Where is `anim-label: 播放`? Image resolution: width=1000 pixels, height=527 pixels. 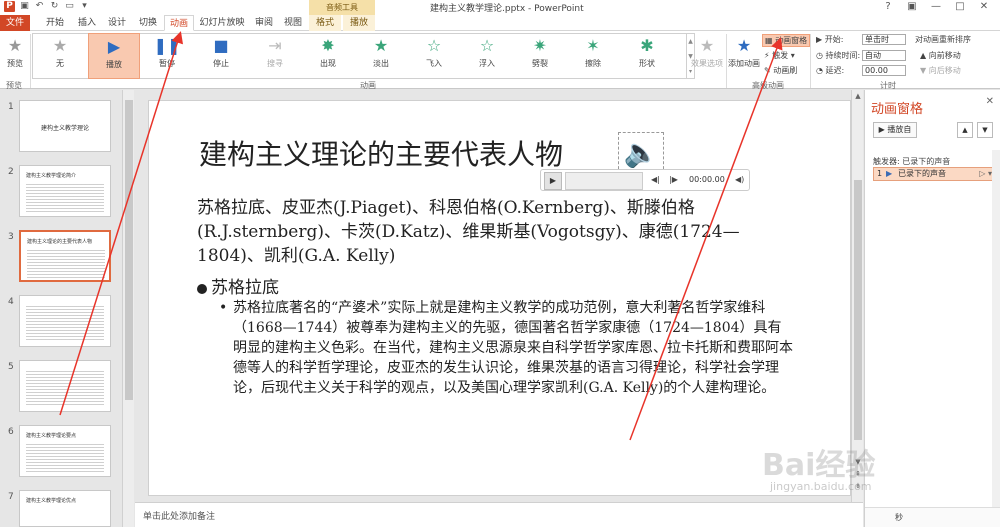 anim-label: 播放 is located at coordinates (114, 64).